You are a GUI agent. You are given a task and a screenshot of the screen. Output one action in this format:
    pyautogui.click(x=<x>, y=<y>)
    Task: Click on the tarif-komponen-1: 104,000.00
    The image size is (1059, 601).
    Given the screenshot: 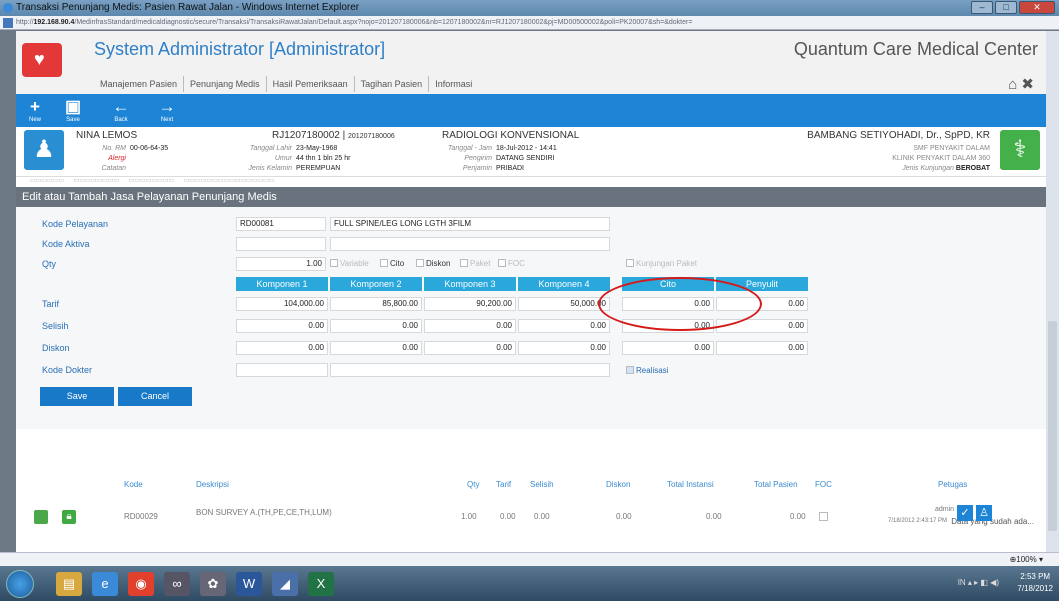 What is the action you would take?
    pyautogui.click(x=282, y=304)
    